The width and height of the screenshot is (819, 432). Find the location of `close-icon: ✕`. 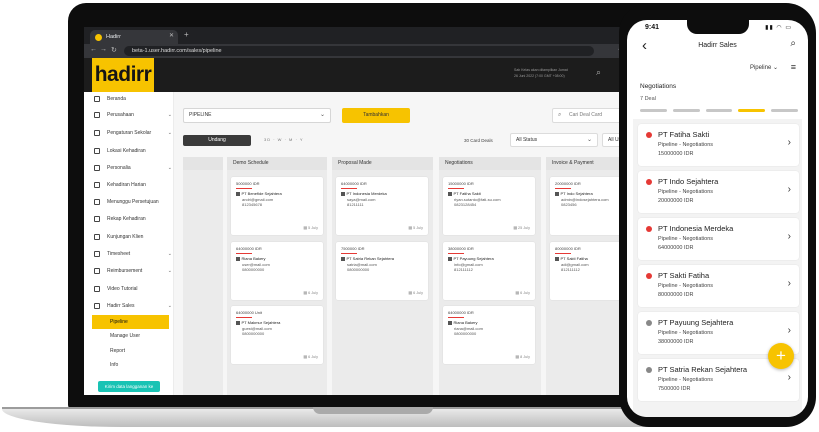

close-icon: ✕ is located at coordinates (171, 35).